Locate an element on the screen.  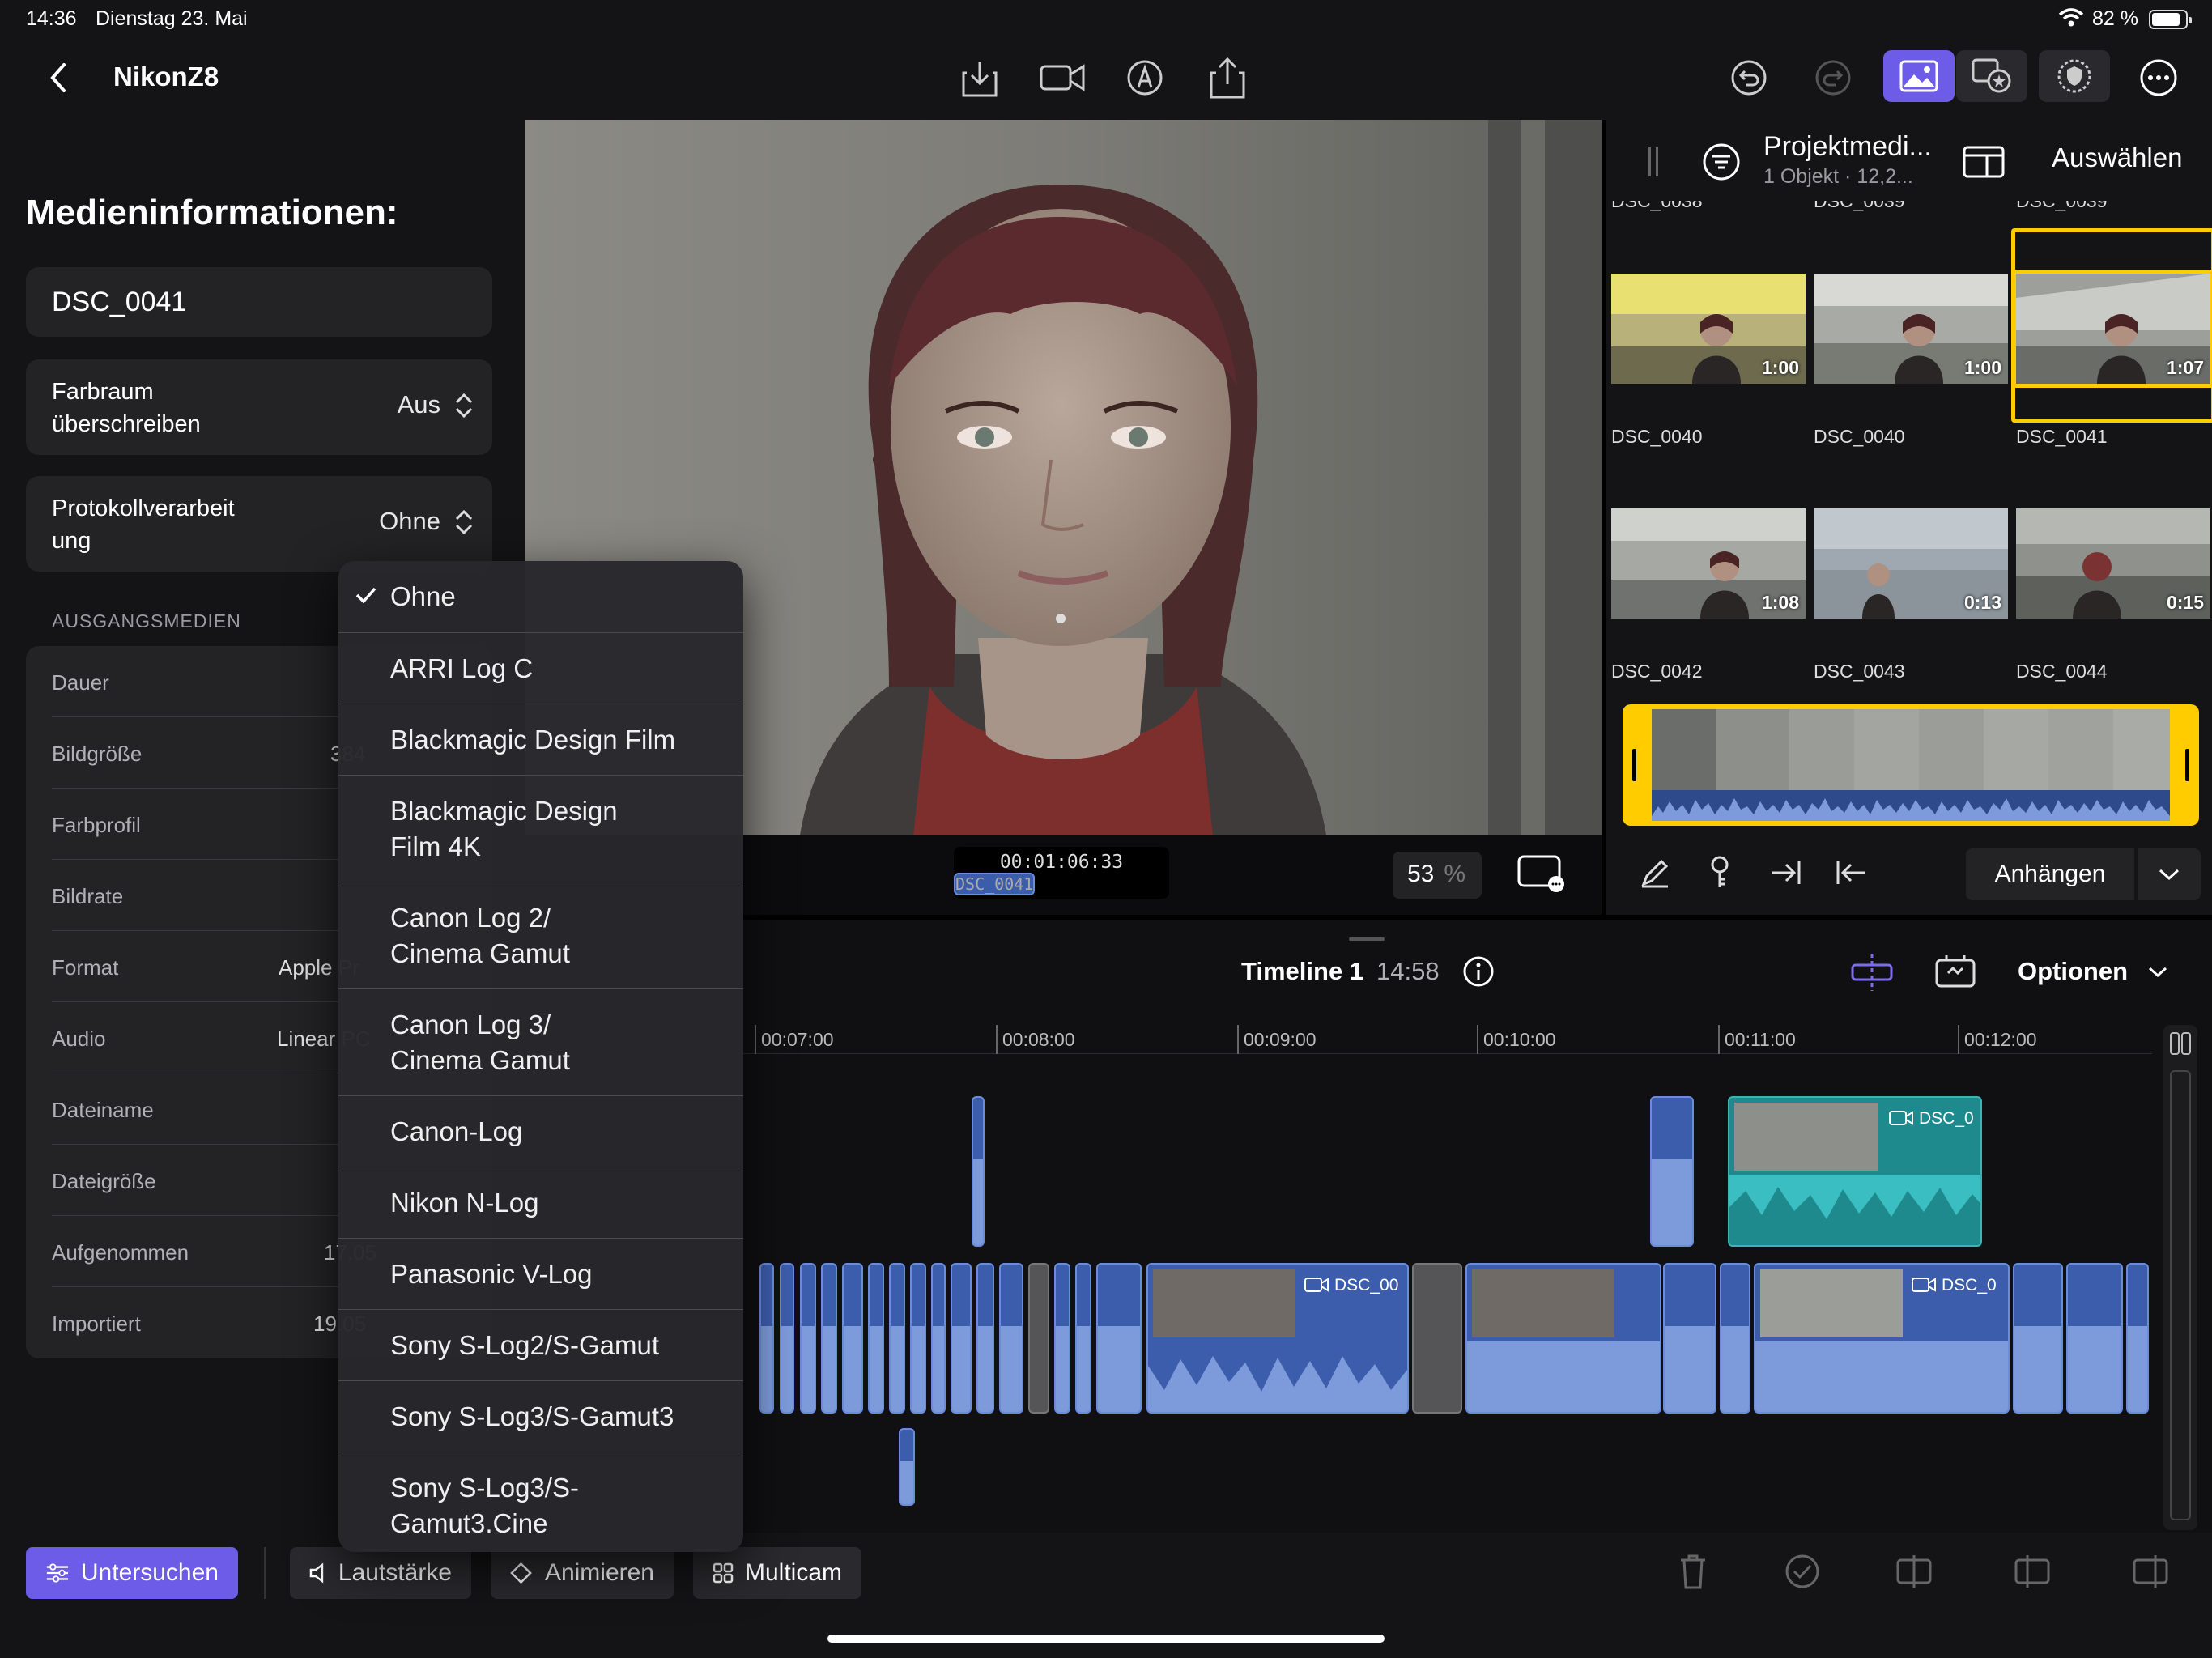
menu-item-sony-slog3-cine: Sony S-Log3/S- Gamut3.Cine is located at coordinates (540, 1502).